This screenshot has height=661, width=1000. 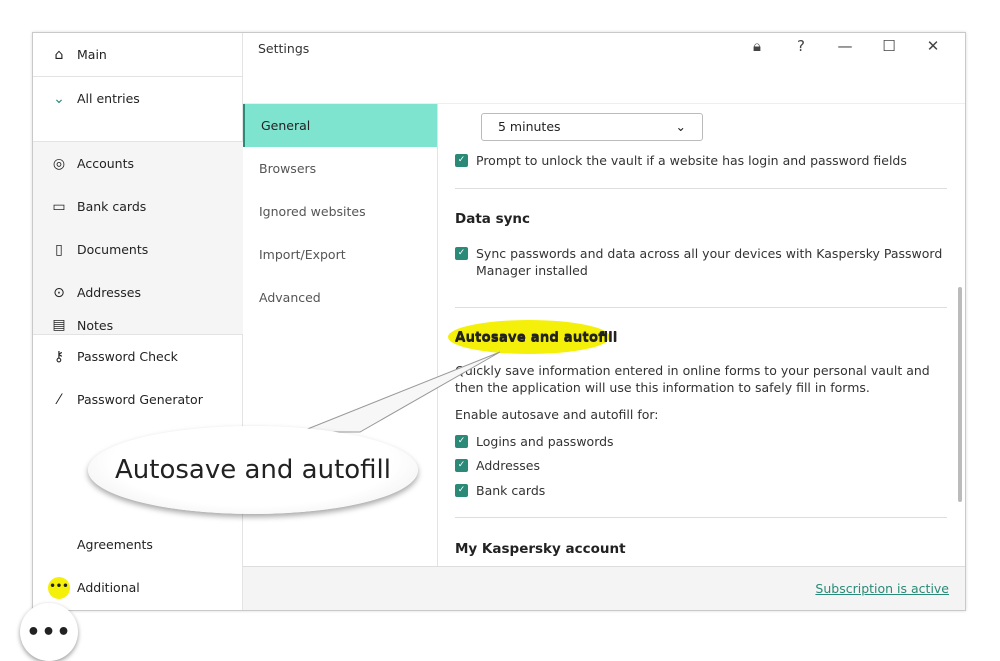 I want to click on more-button-callout: •••, so click(x=49, y=632).